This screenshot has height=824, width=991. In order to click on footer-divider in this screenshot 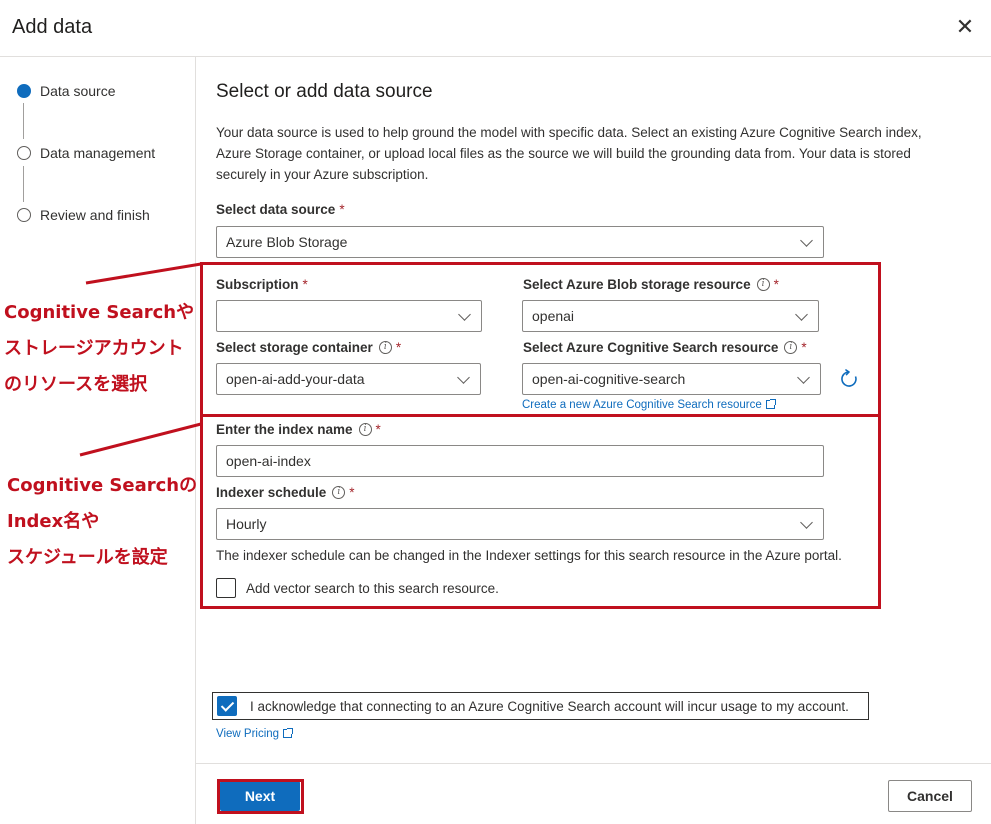, I will do `click(593, 763)`.